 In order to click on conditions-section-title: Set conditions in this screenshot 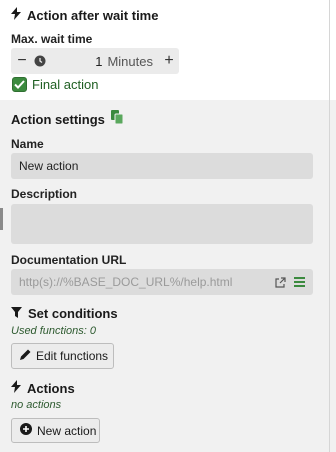, I will do `click(64, 313)`.